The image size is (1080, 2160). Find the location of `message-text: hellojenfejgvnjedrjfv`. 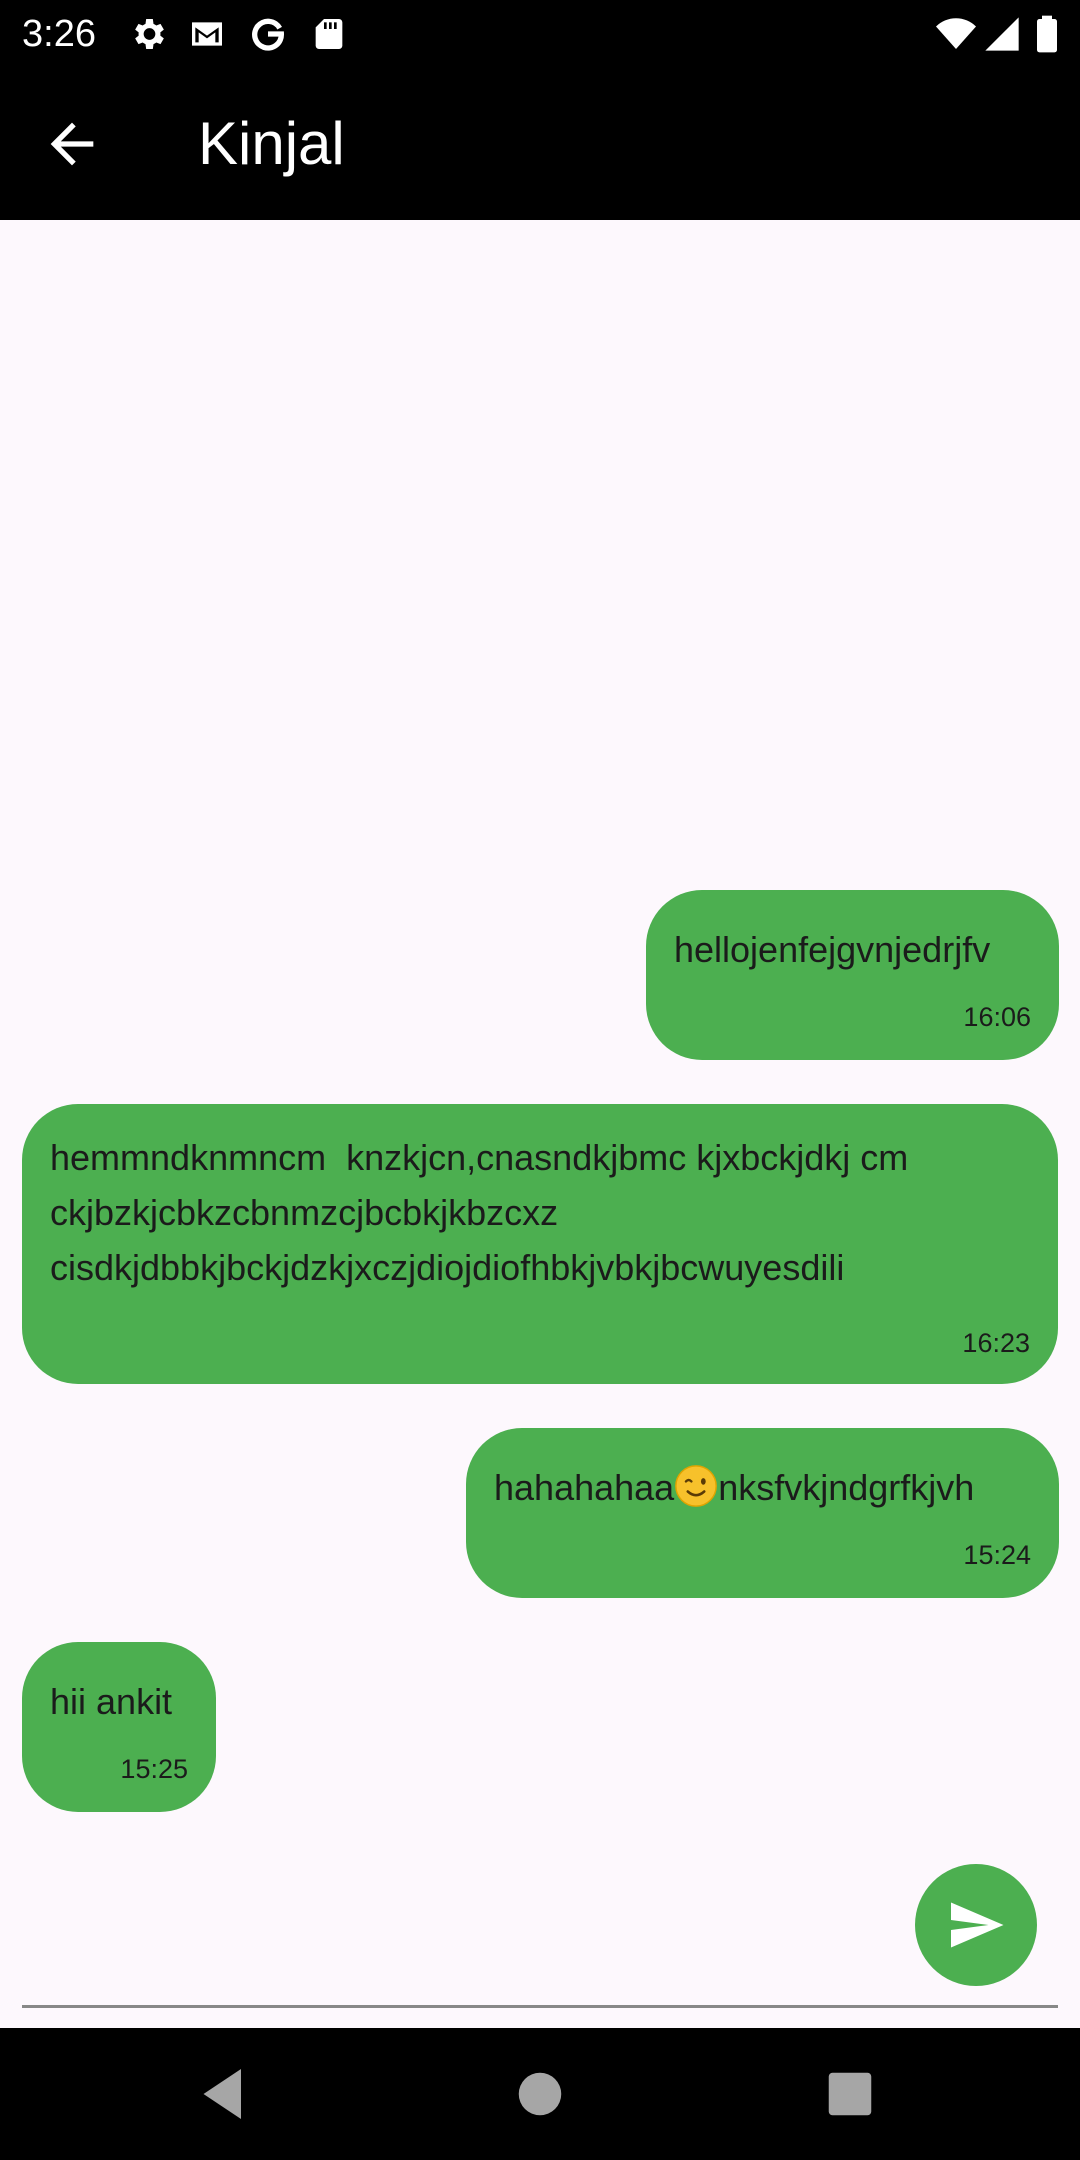

message-text: hellojenfejgvnjedrjfv is located at coordinates (832, 949).